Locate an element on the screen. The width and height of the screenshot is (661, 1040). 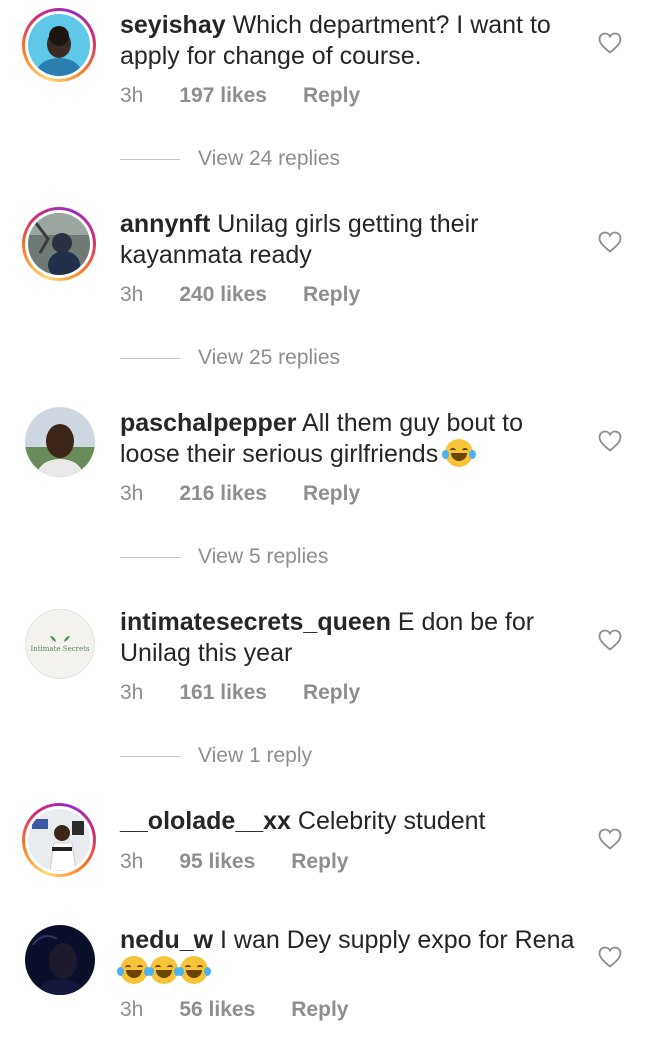
comment-text: nedu_w I wan Dey supply expo for Rena is located at coordinates (348, 956).